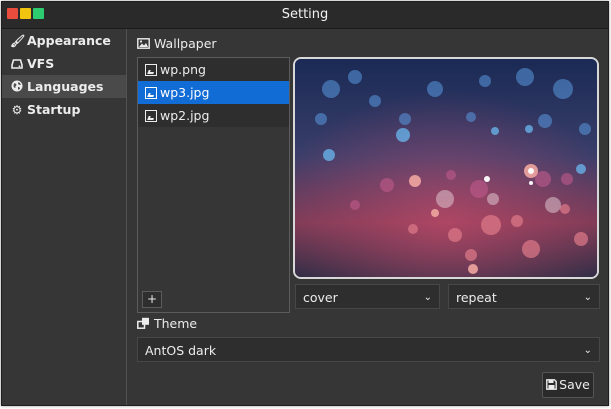 This screenshot has height=409, width=611. Describe the element at coordinates (167, 323) in the screenshot. I see `theme-heading: Theme` at that location.